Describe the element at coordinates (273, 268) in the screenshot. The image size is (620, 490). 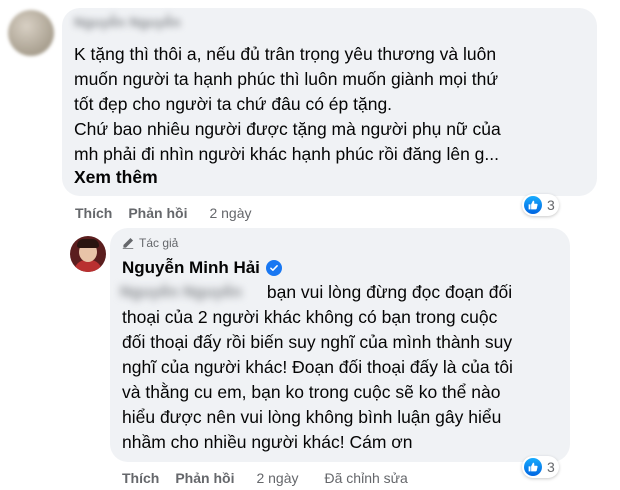
I see `verified-badge-icon` at that location.